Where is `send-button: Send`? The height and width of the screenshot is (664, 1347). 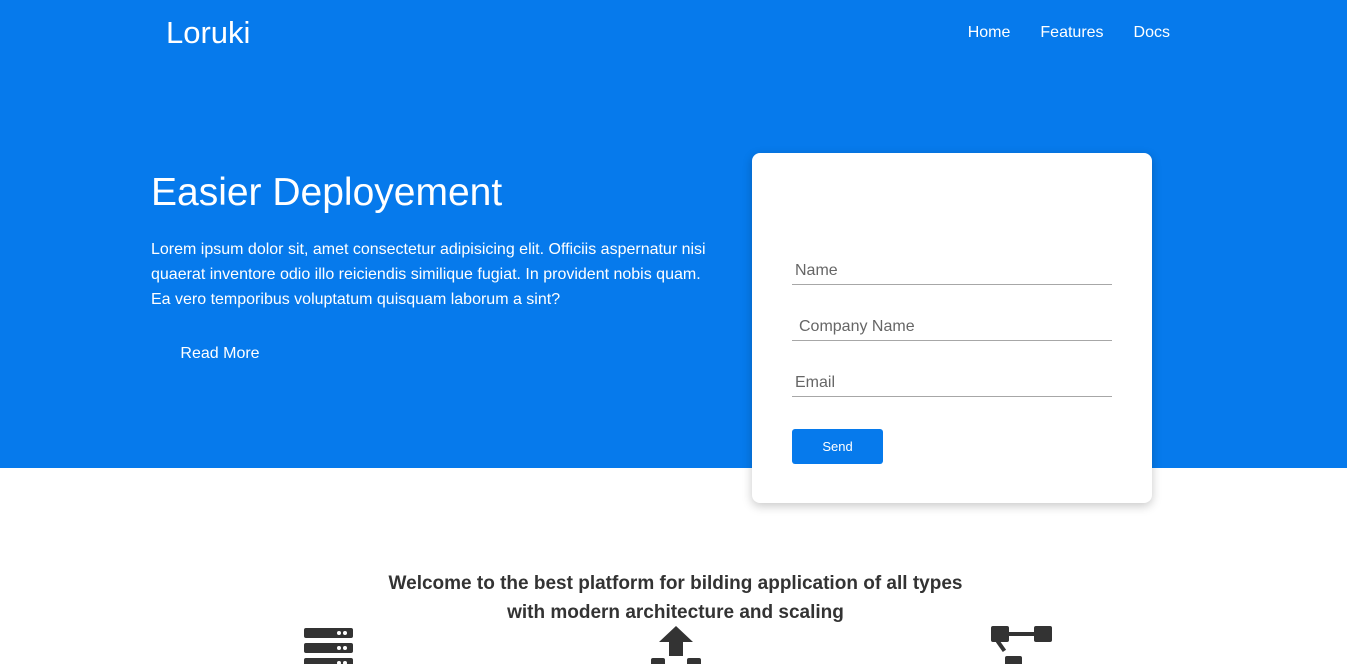
send-button: Send is located at coordinates (837, 446).